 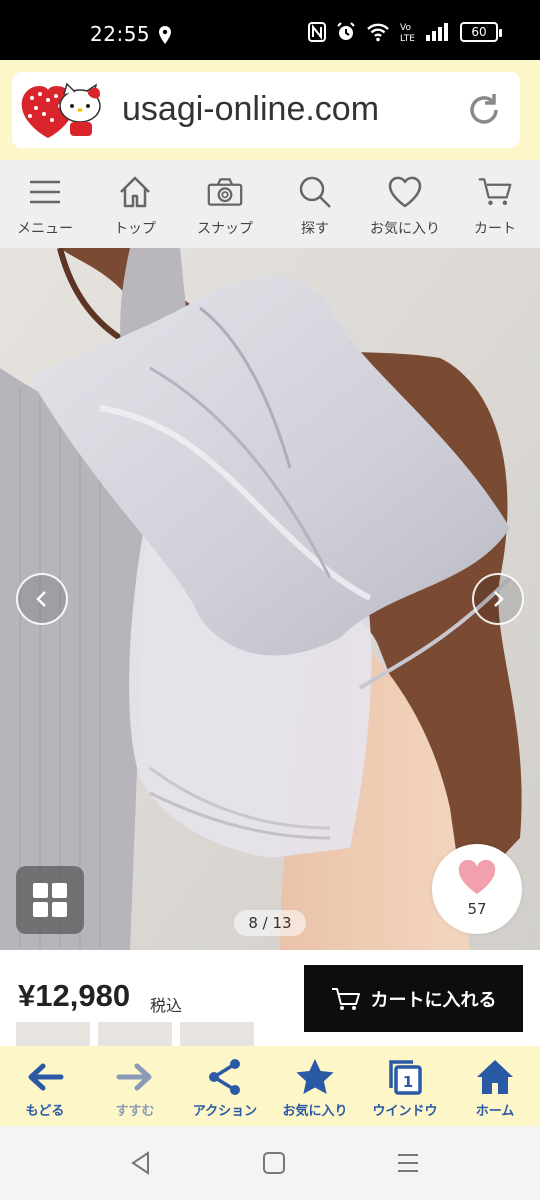 I want to click on nav-item-top: トップ, so click(x=135, y=204).